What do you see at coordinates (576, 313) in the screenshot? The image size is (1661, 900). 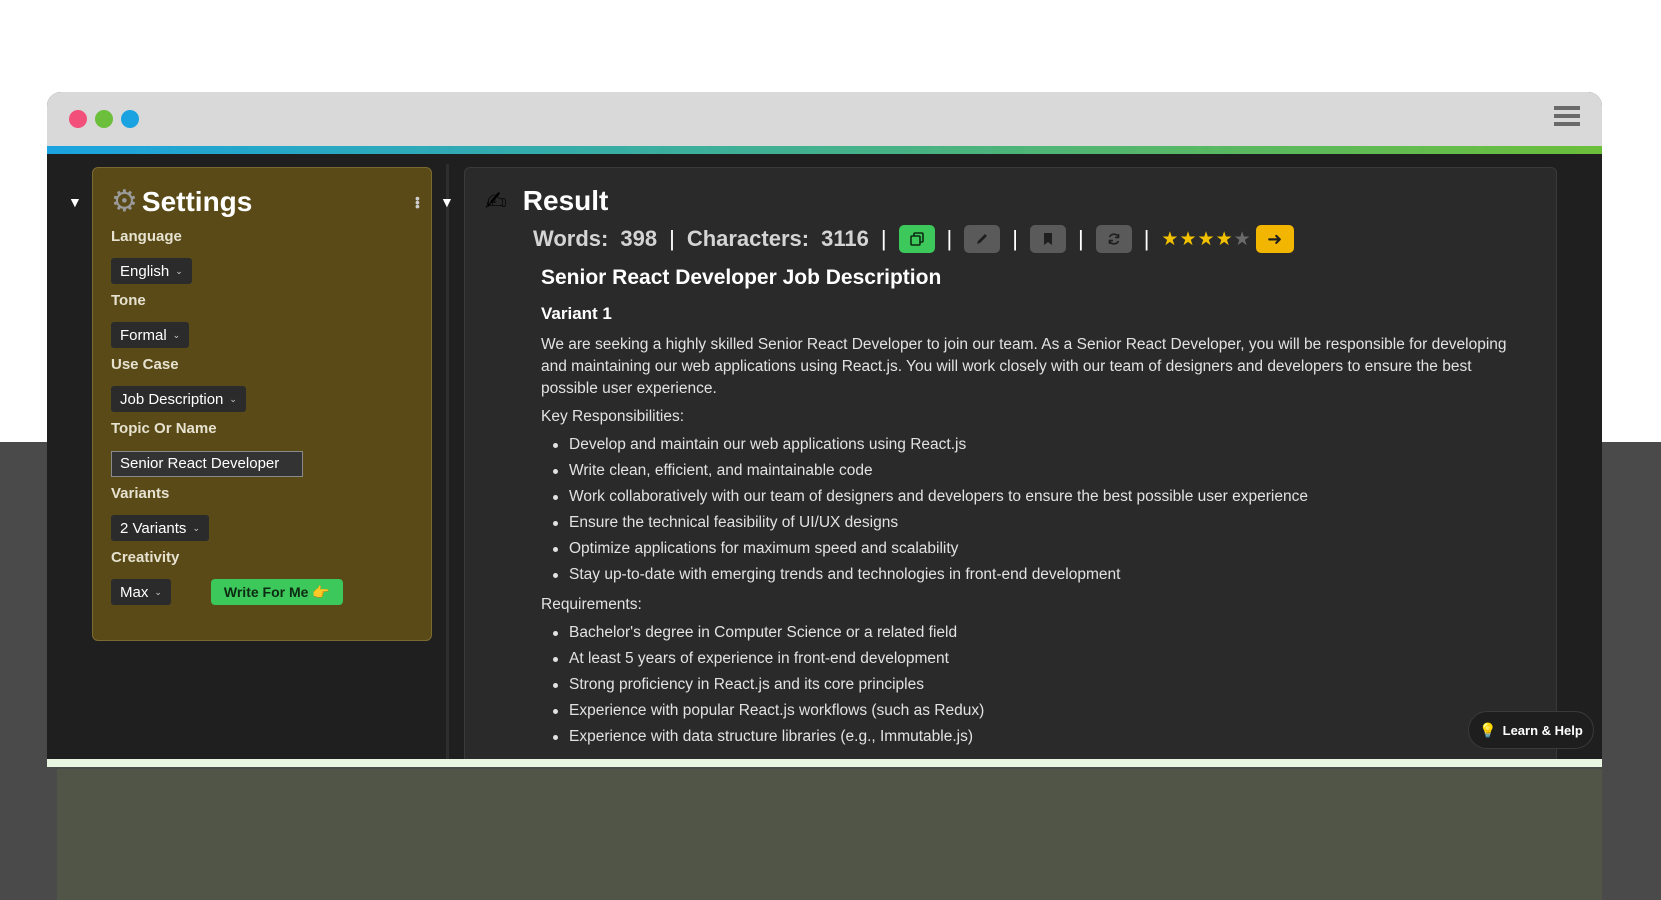 I see `variant-title: Variant 1` at bounding box center [576, 313].